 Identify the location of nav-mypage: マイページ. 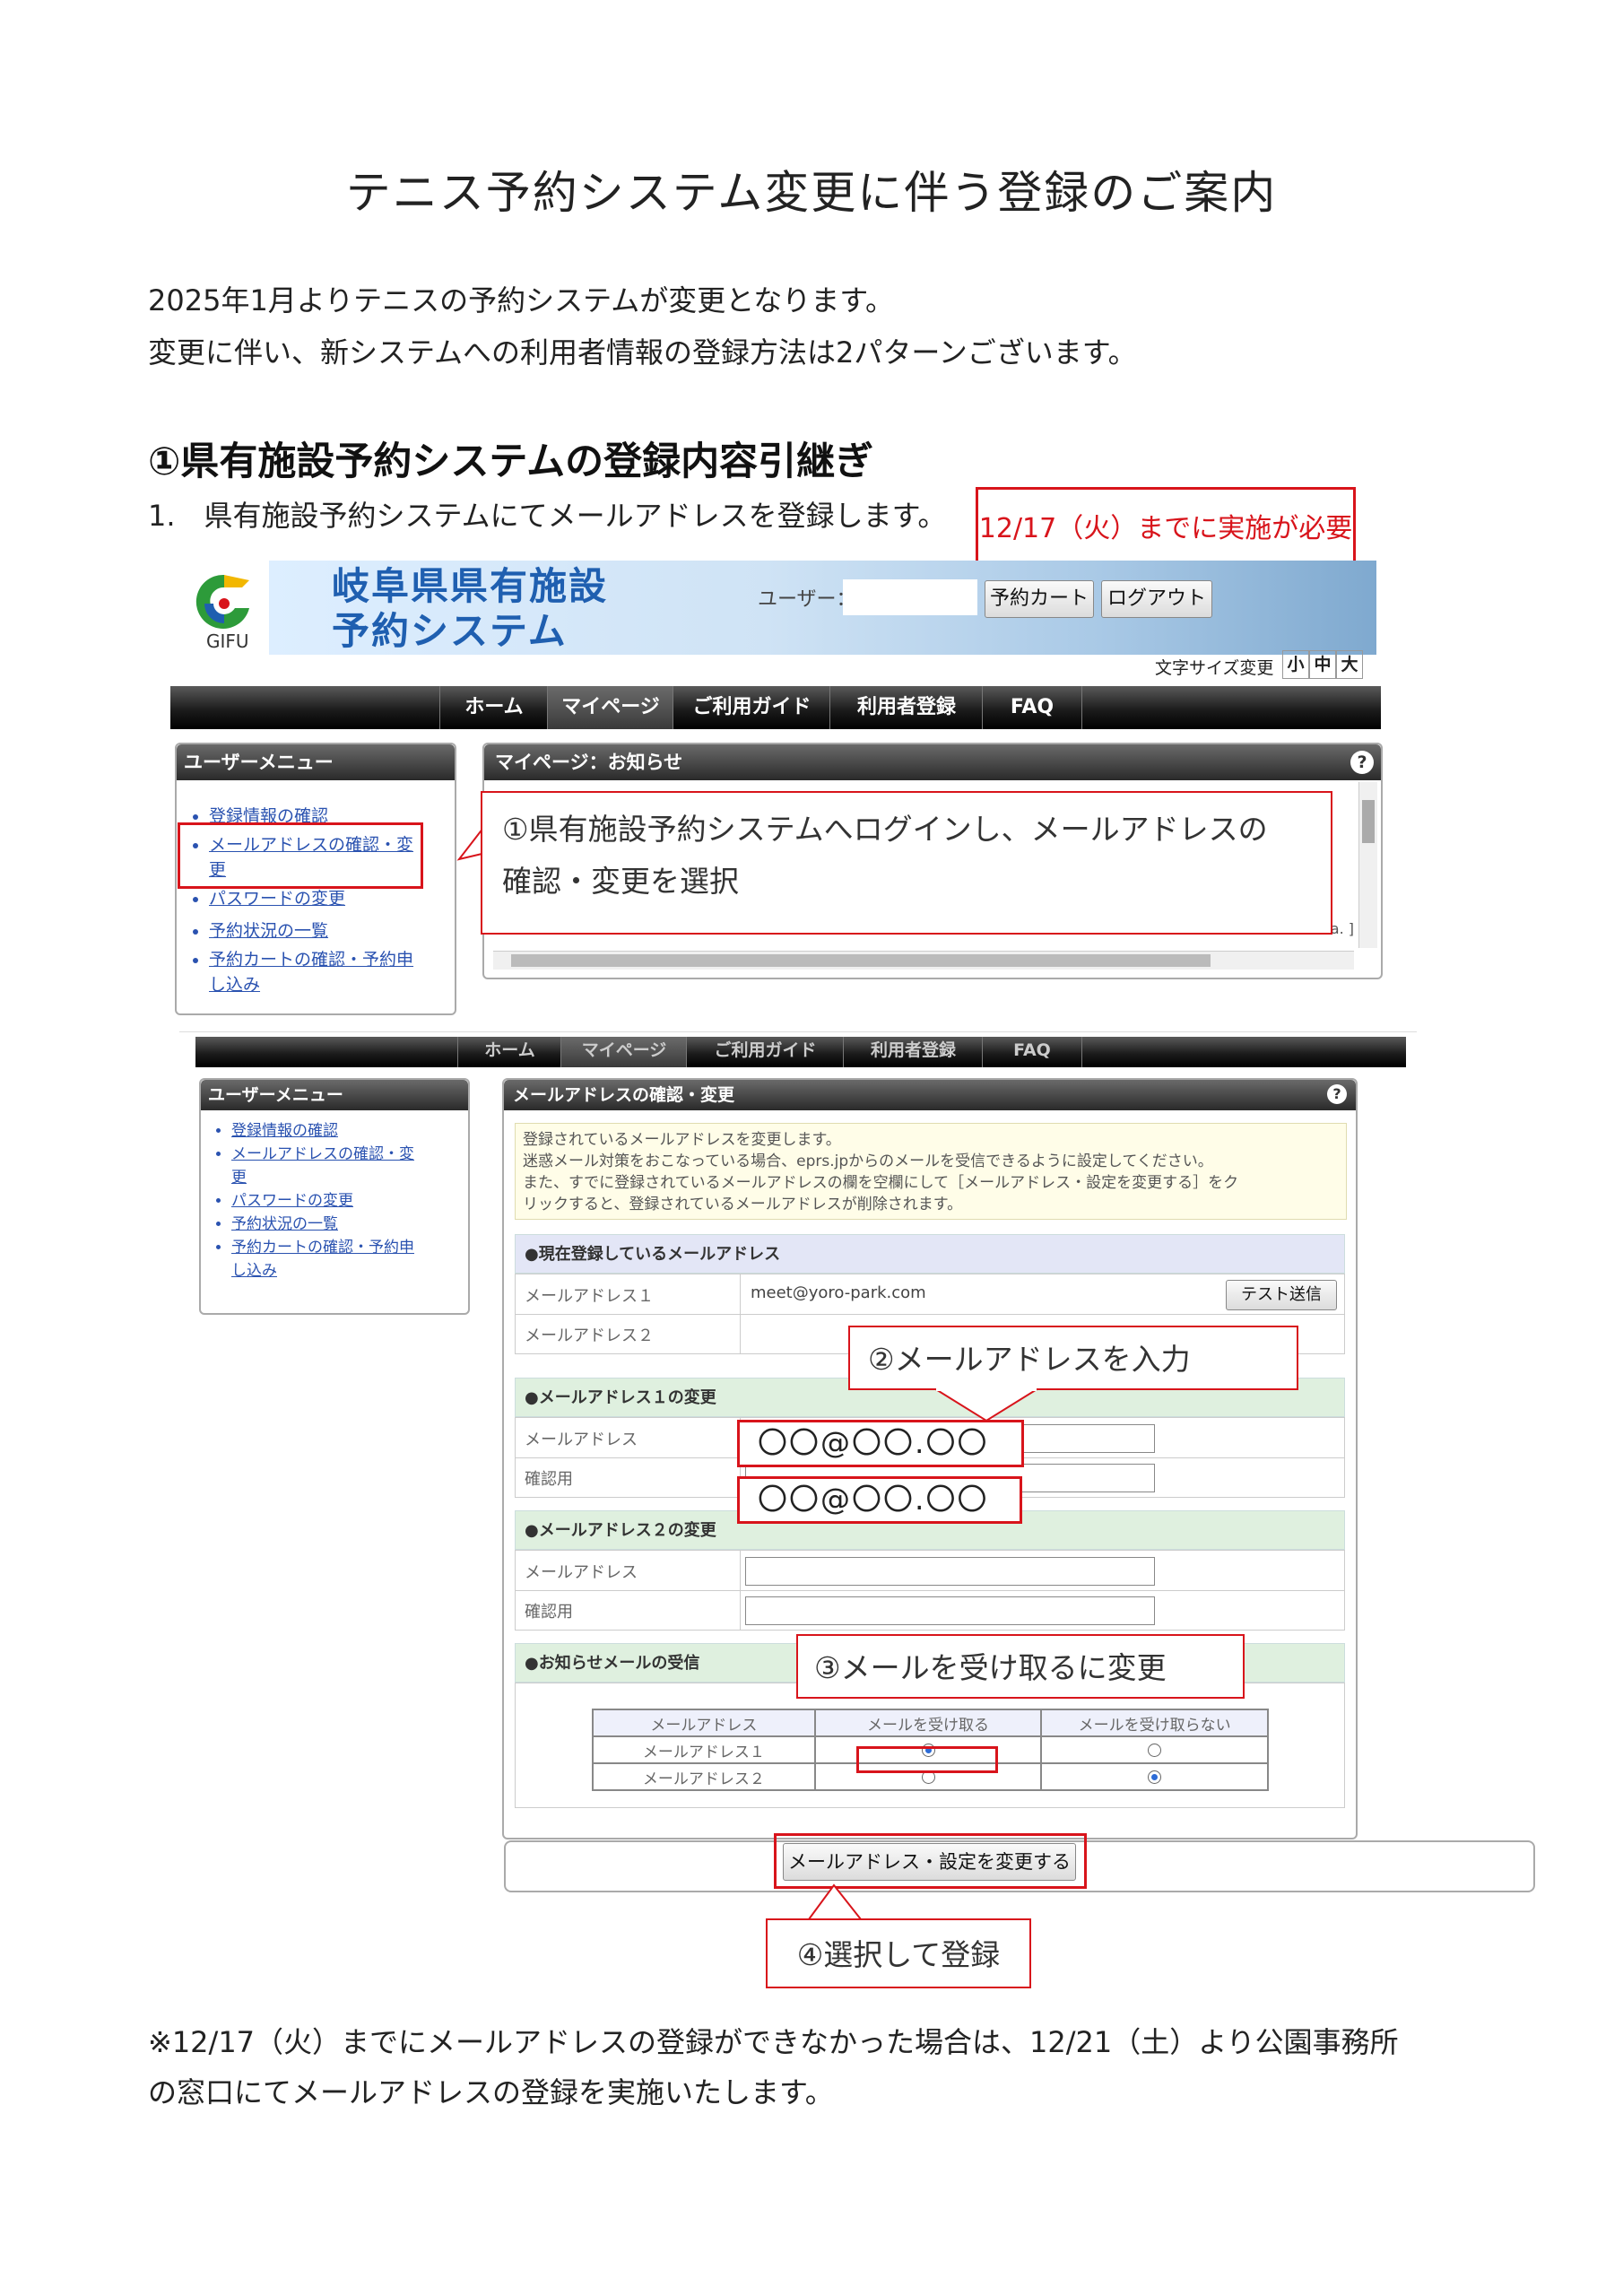
(610, 707).